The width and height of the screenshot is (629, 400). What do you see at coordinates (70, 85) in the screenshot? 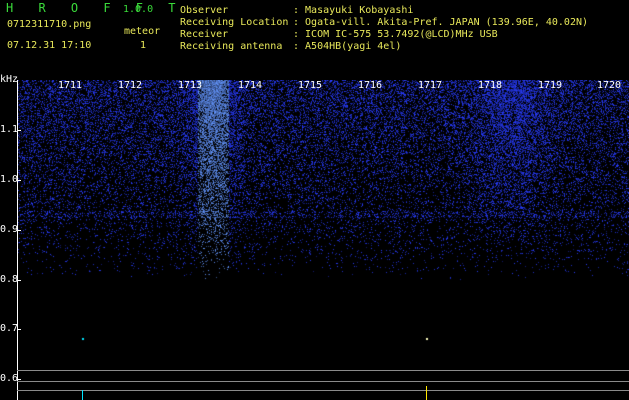
I see `time-label: 1711` at bounding box center [70, 85].